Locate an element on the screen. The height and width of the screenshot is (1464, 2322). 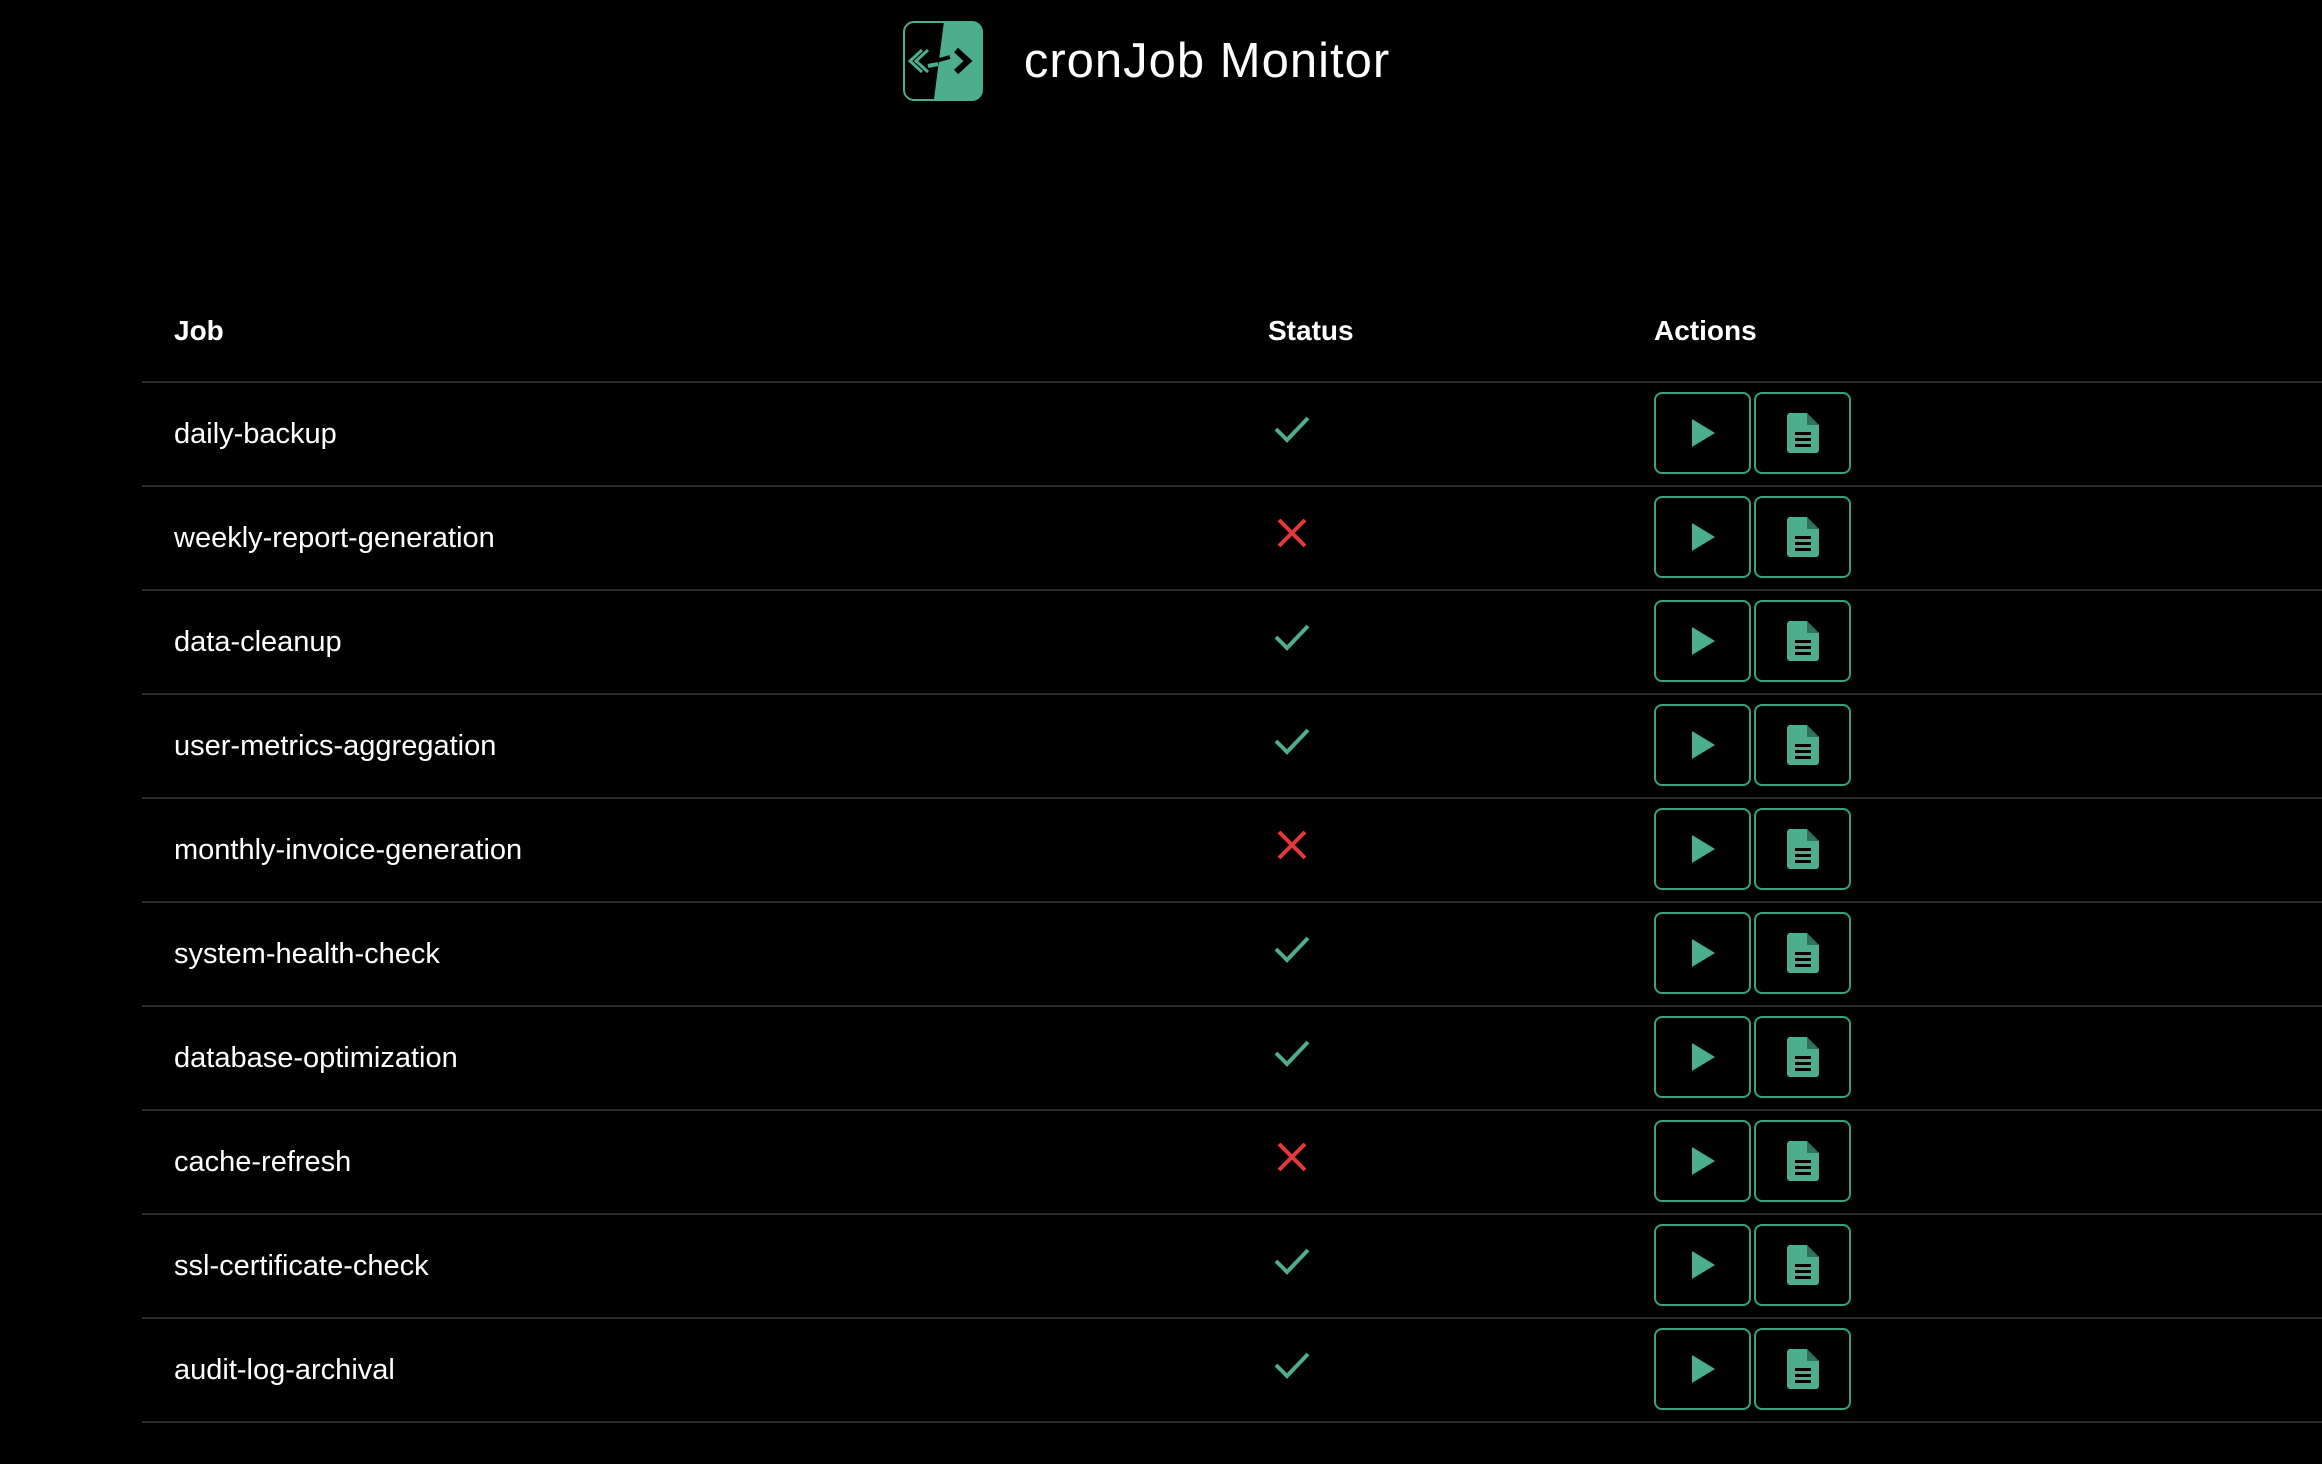
table-row: daily-backup is located at coordinates (1232, 435).